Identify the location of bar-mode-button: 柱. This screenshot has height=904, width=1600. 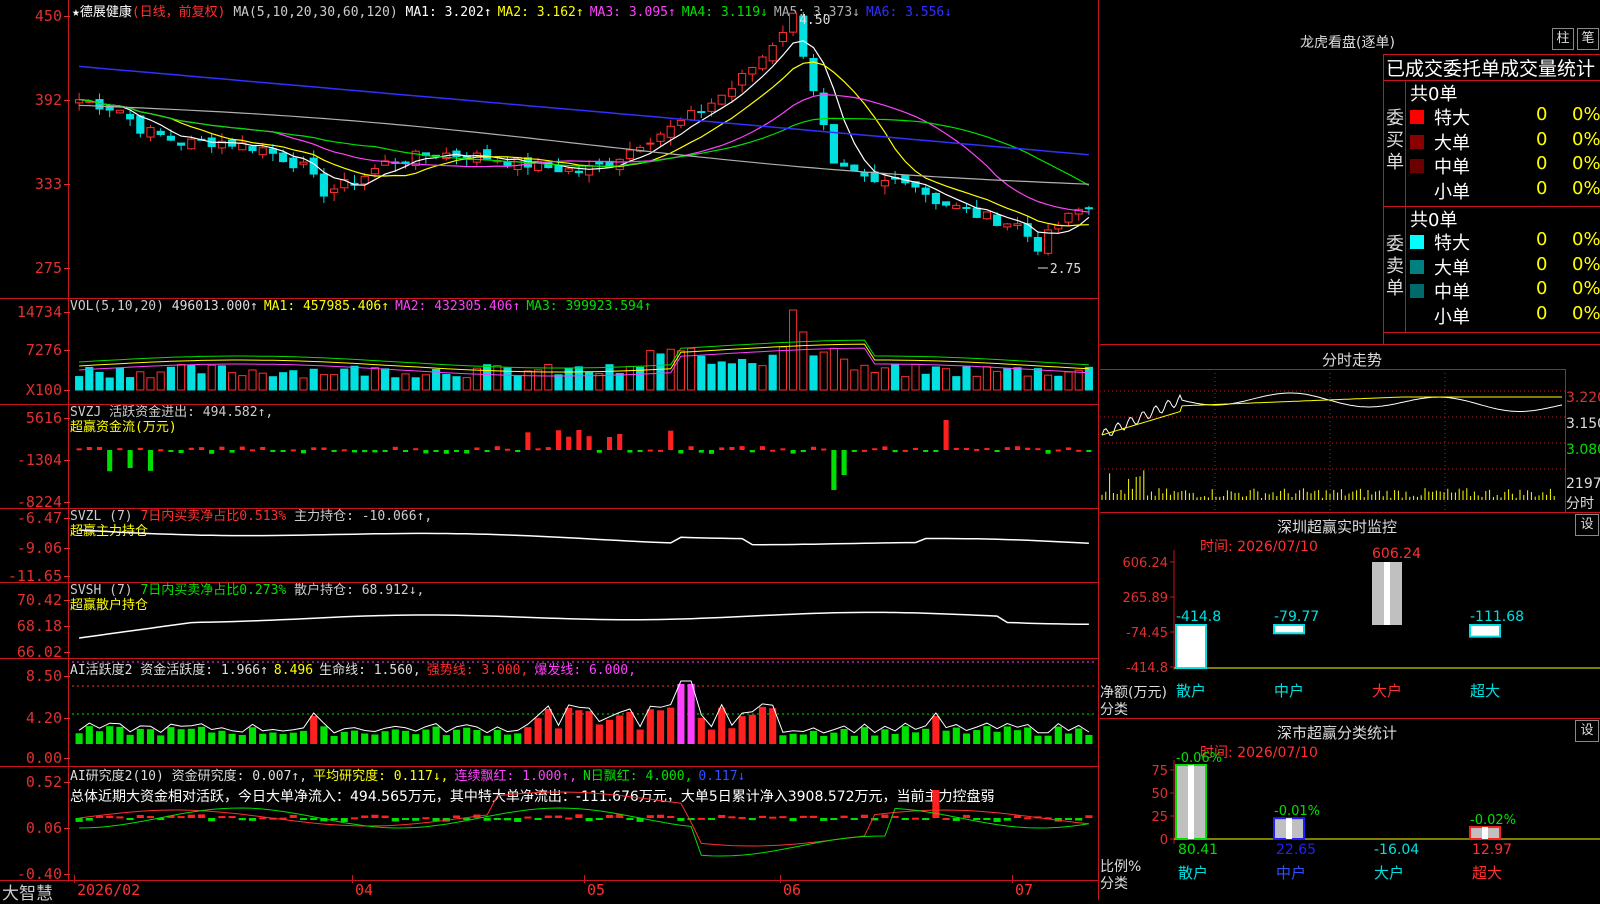
(1563, 39).